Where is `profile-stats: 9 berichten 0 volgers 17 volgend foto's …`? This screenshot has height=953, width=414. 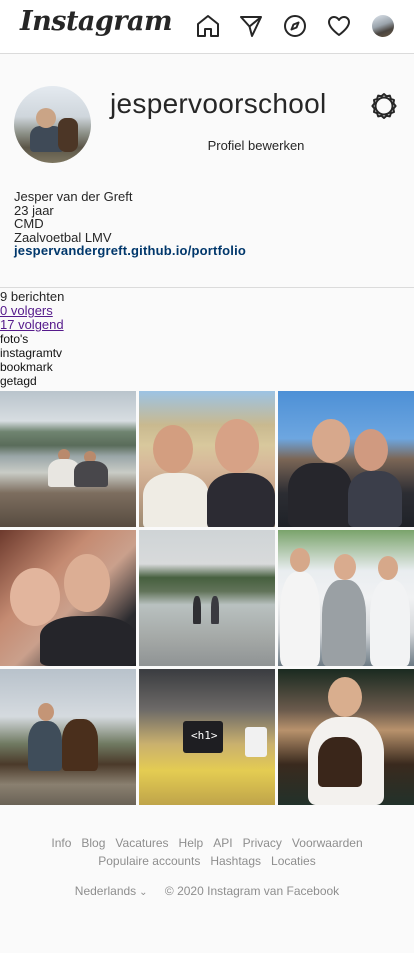 profile-stats: 9 berichten 0 volgers 17 volgend foto's … is located at coordinates (32, 339).